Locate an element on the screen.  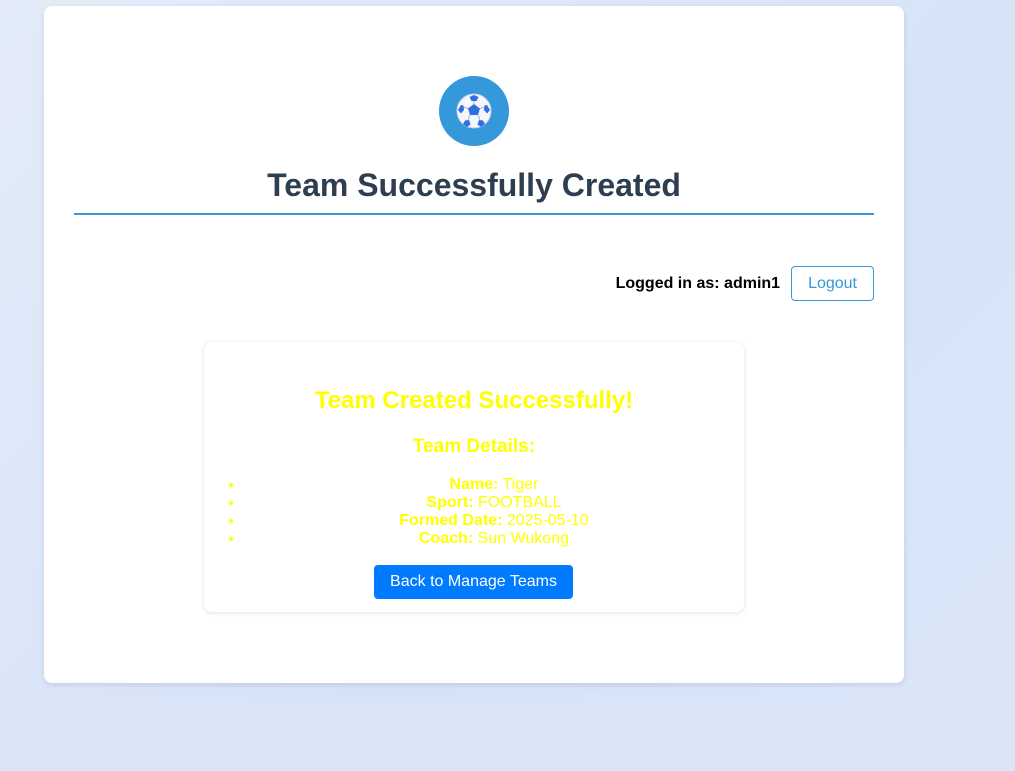
detail-value: Sun Wukong is located at coordinates (523, 538).